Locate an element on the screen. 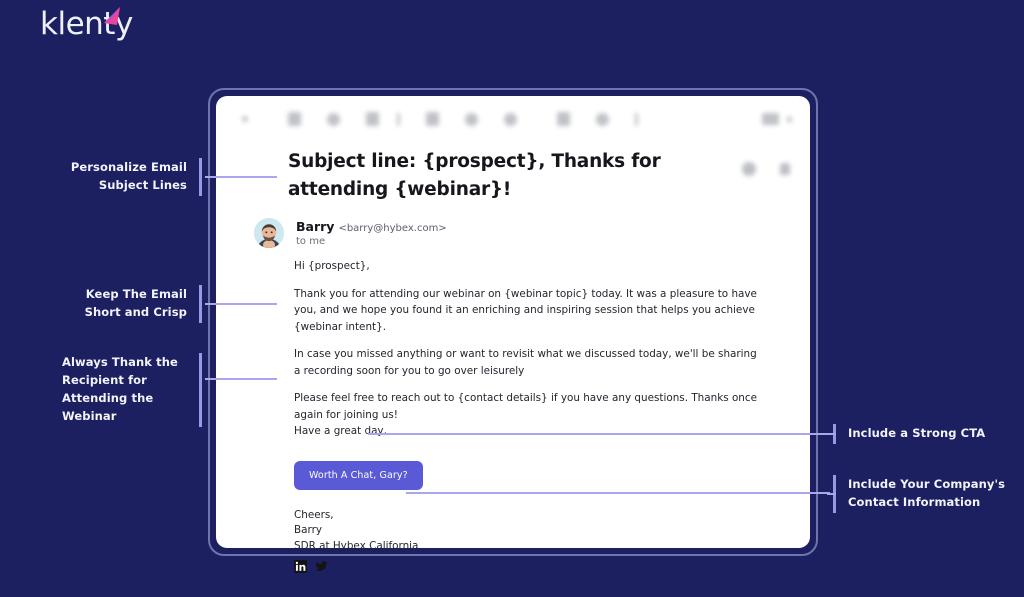 The image size is (1024, 597). archive-icon is located at coordinates (294, 119).